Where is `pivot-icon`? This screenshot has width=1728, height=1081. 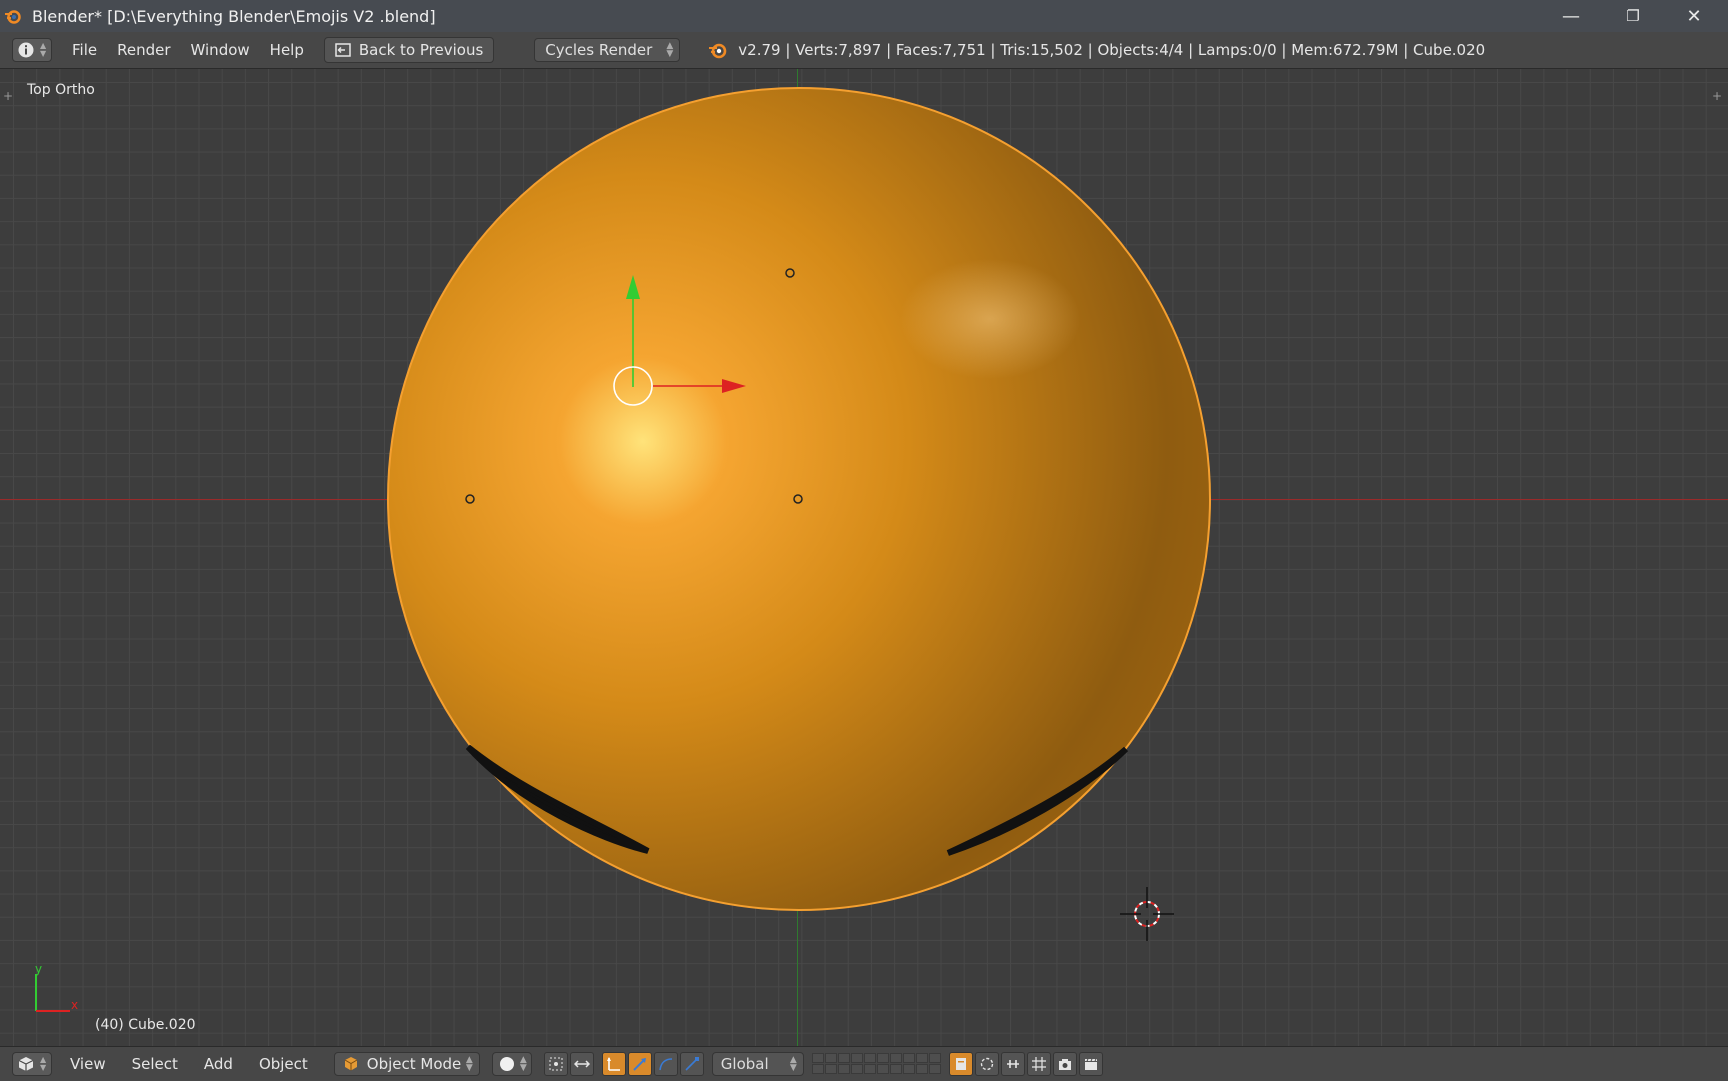 pivot-icon is located at coordinates (556, 1064).